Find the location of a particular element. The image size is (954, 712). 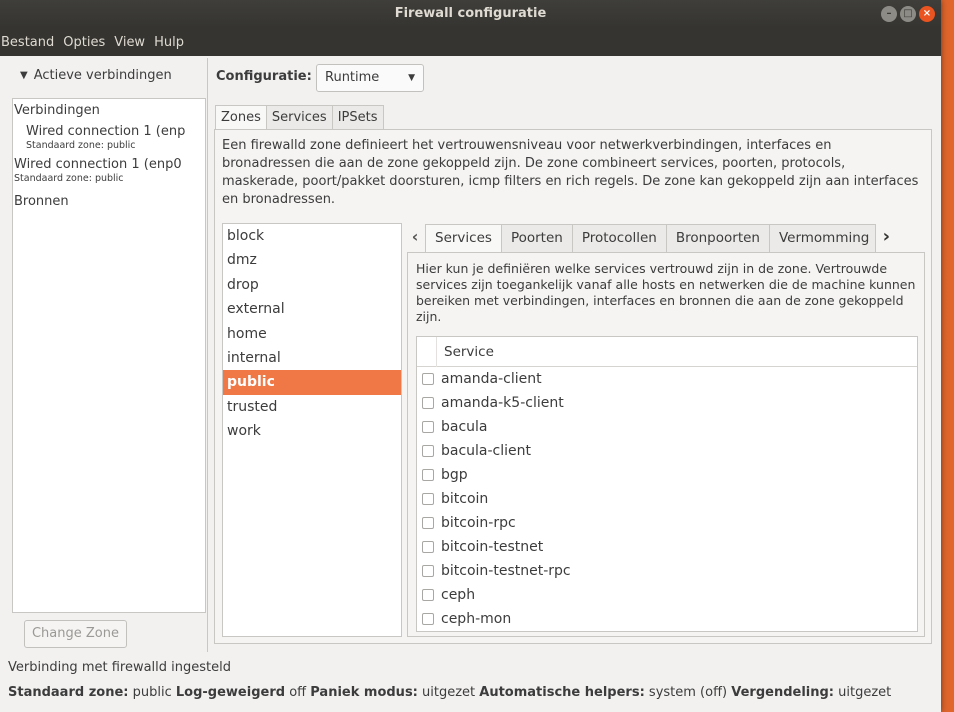

change-zone-button: Change Zone is located at coordinates (75, 634).